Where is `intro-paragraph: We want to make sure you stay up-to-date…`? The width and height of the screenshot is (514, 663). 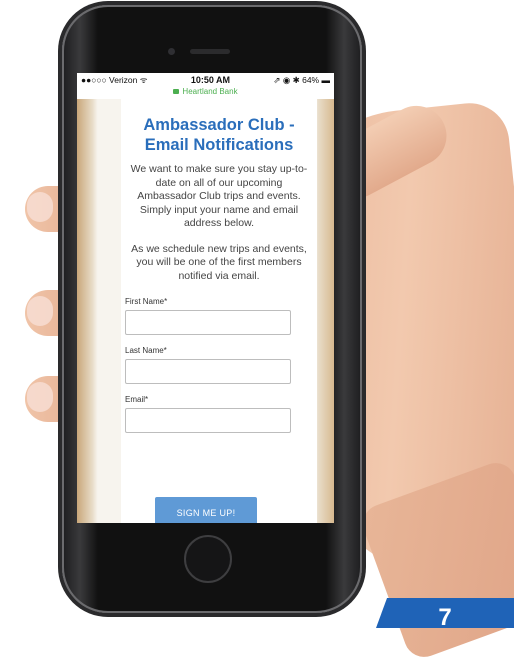
intro-paragraph: We want to make sure you stay up-to-date… is located at coordinates (219, 196).